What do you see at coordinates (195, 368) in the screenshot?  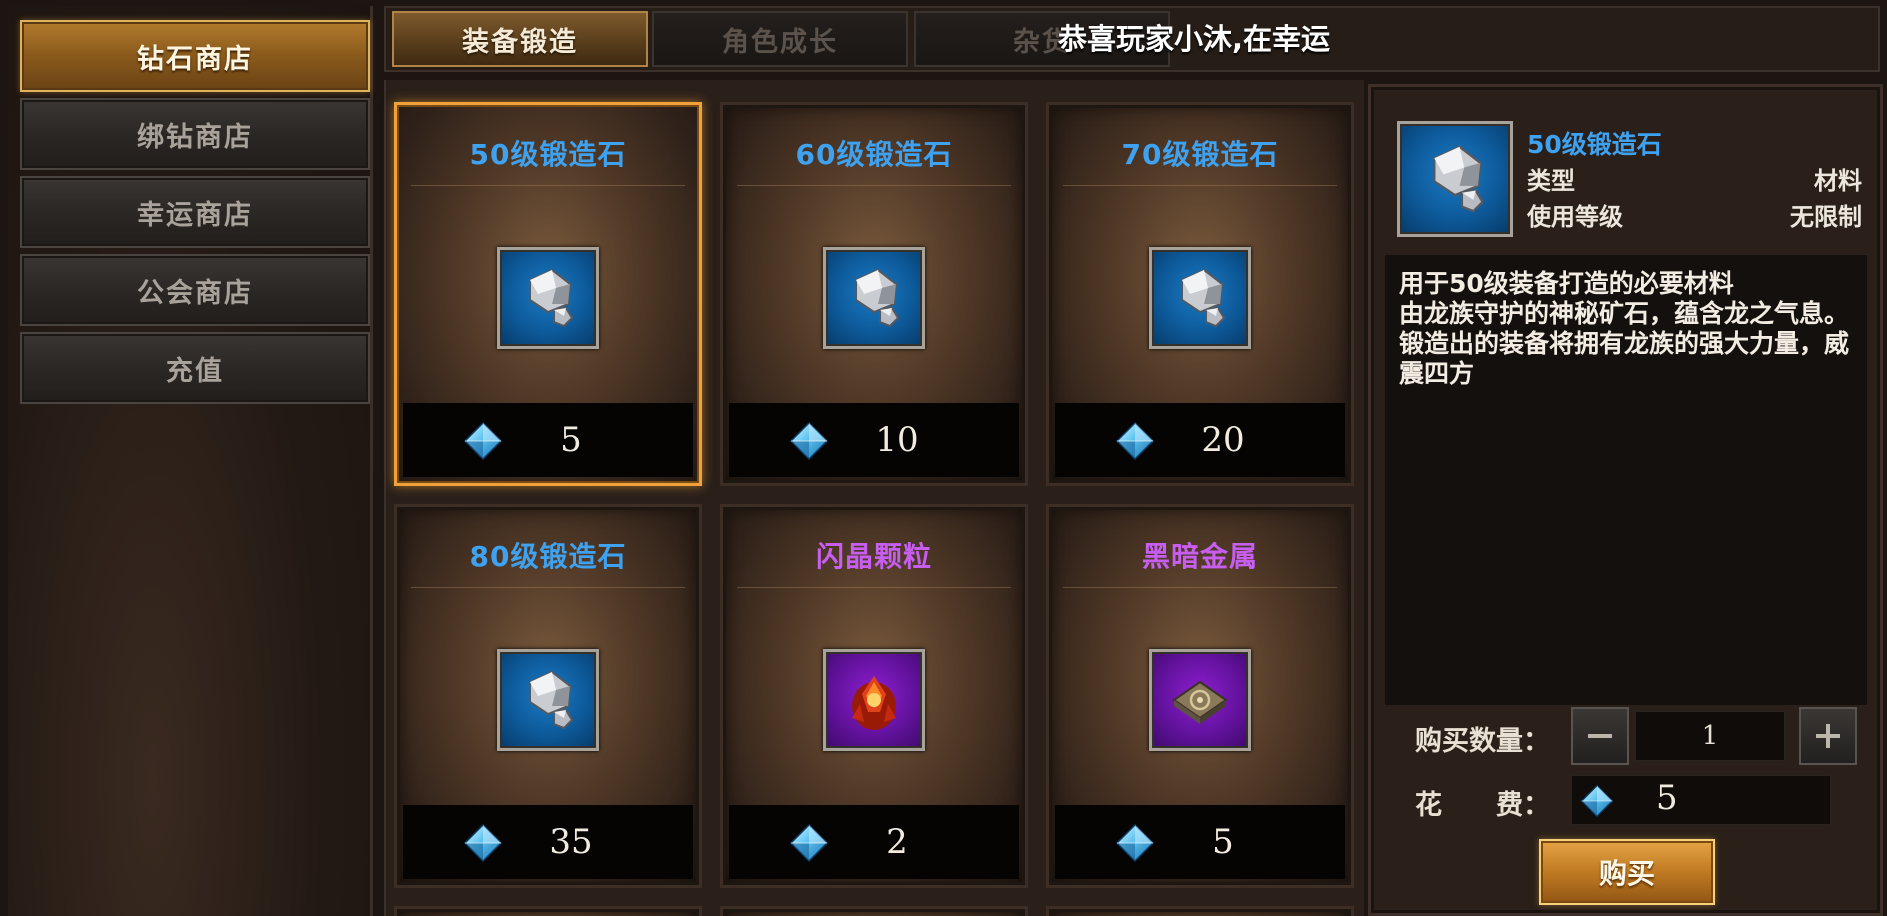 I see `sidebar-item-recharge: 充值` at bounding box center [195, 368].